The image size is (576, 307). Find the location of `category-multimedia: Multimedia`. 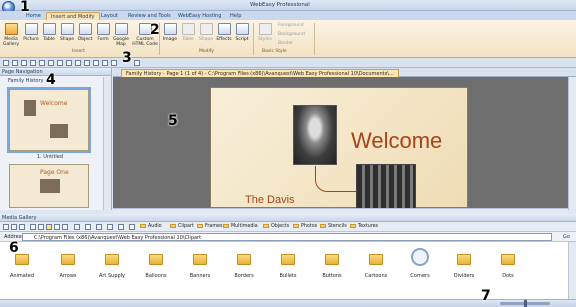

category-multimedia: Multimedia is located at coordinates (240, 226).